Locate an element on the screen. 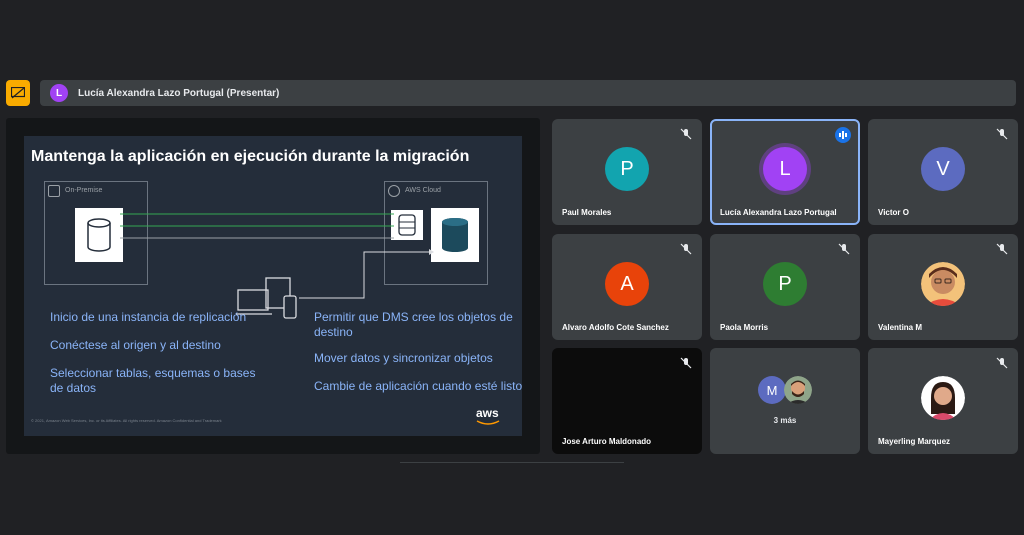 Image resolution: width=1024 pixels, height=535 pixels. participant-tile: A Alvaro Adolfo Cote Sanchez is located at coordinates (627, 287).